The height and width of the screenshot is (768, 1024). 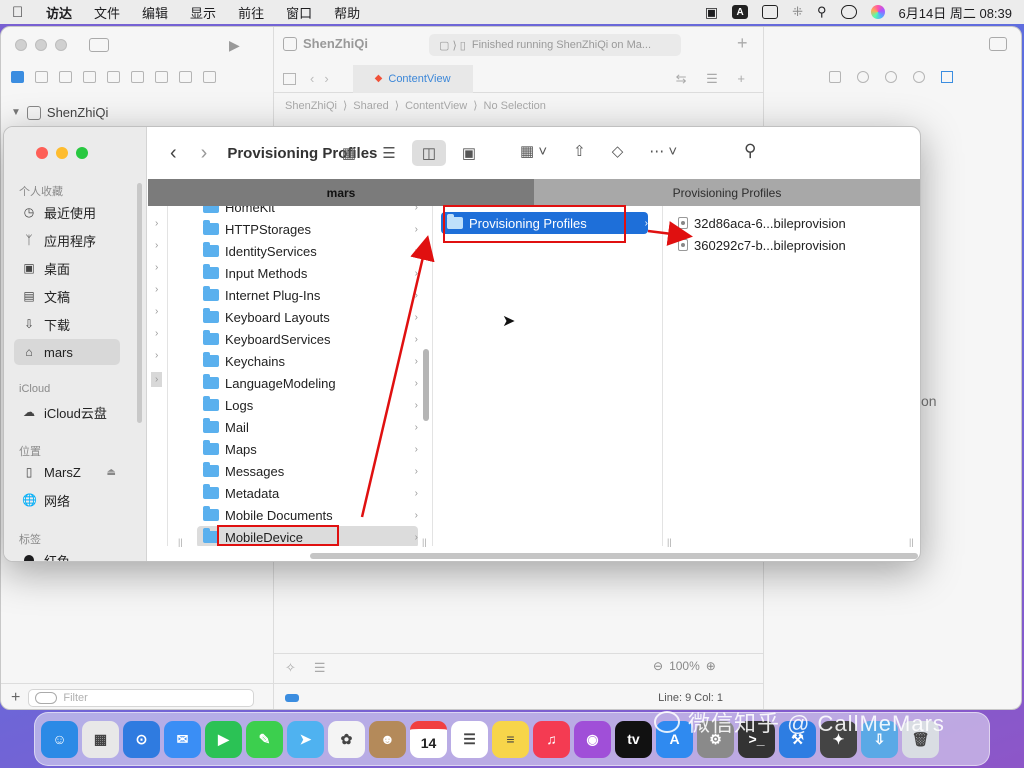 I want to click on new-tab-icon: +, so click(x=920, y=192).